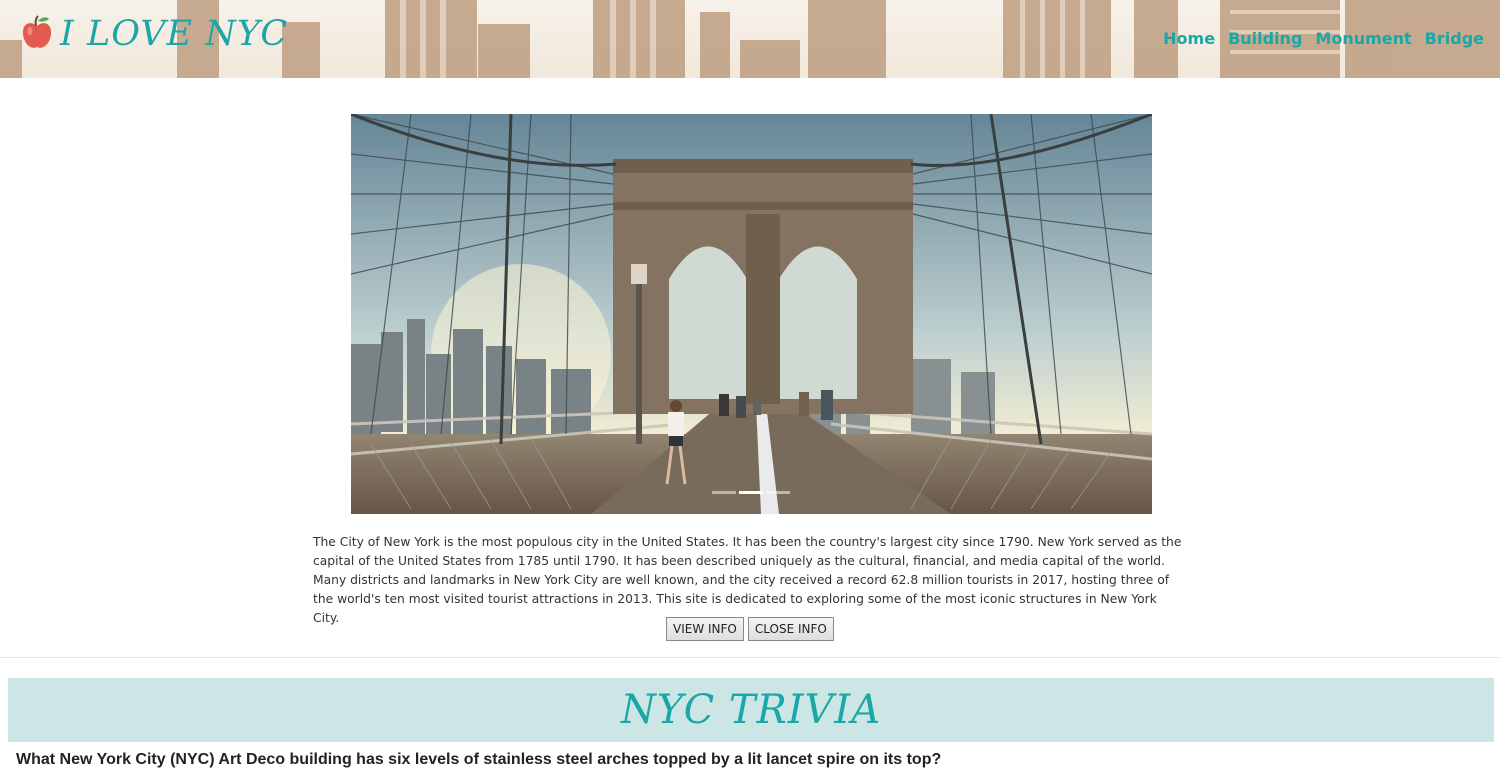 The image size is (1500, 769). I want to click on nav-link-bridge: Bridge, so click(1454, 38).